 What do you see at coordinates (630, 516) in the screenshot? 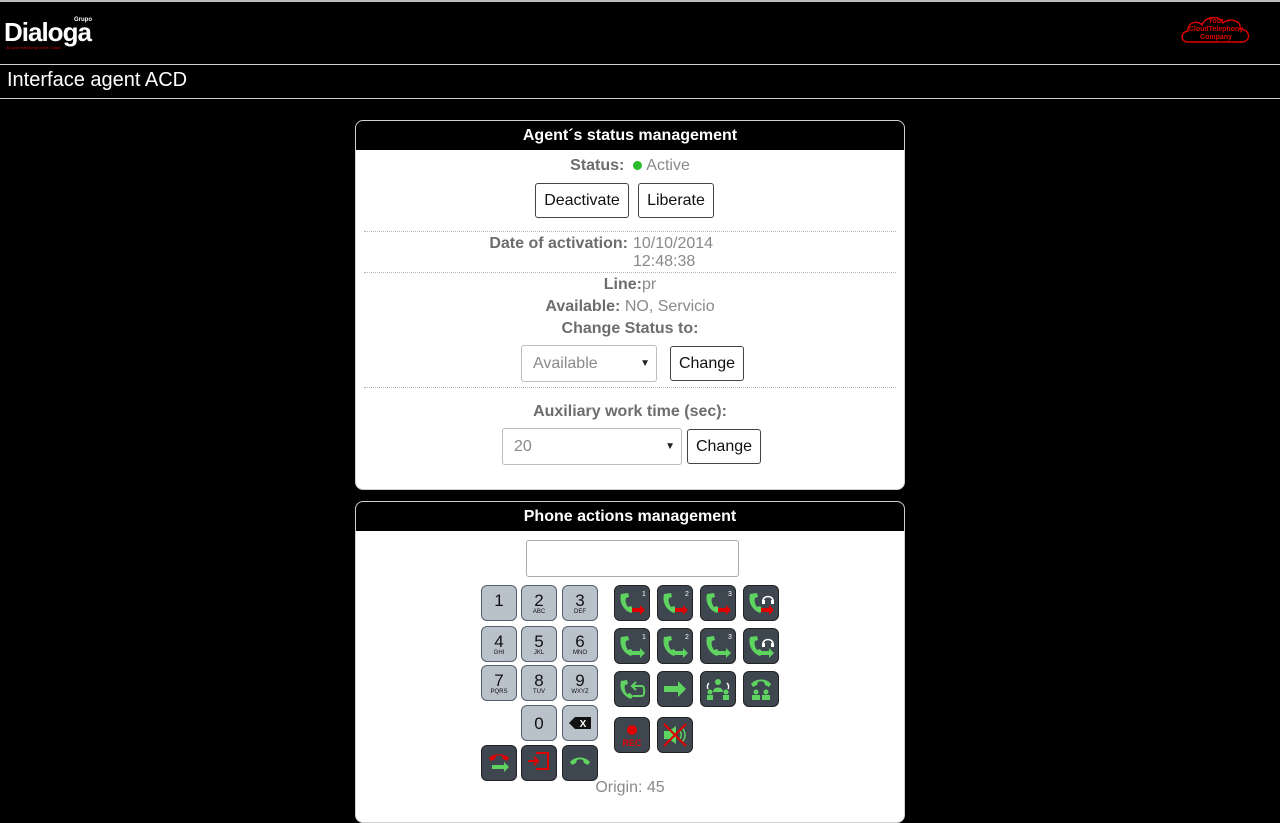
I see `panel-title: Phone actions management` at bounding box center [630, 516].